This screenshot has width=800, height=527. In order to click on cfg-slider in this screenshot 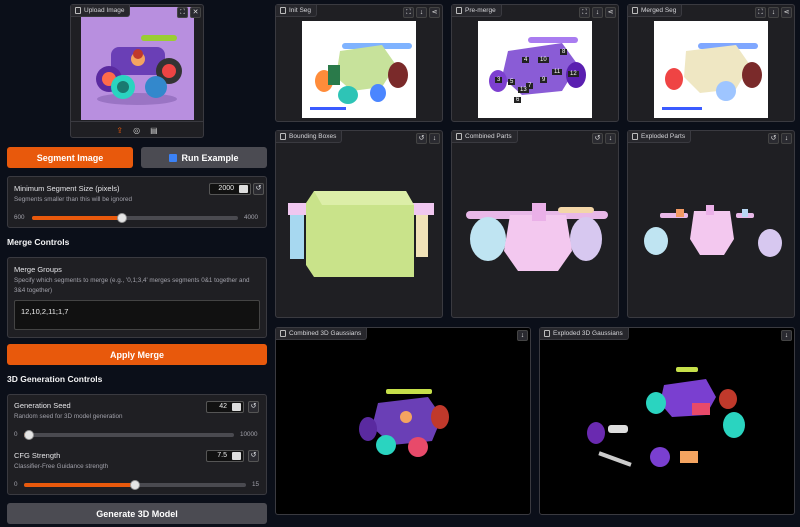, I will do `click(135, 485)`.